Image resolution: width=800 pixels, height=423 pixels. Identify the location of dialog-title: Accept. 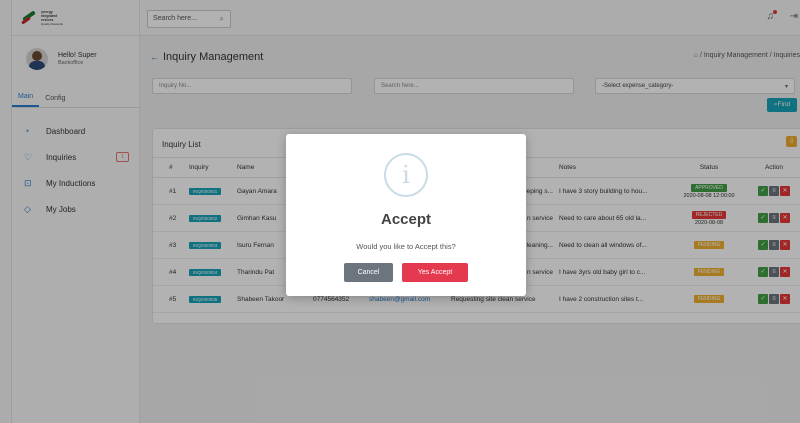
(406, 219).